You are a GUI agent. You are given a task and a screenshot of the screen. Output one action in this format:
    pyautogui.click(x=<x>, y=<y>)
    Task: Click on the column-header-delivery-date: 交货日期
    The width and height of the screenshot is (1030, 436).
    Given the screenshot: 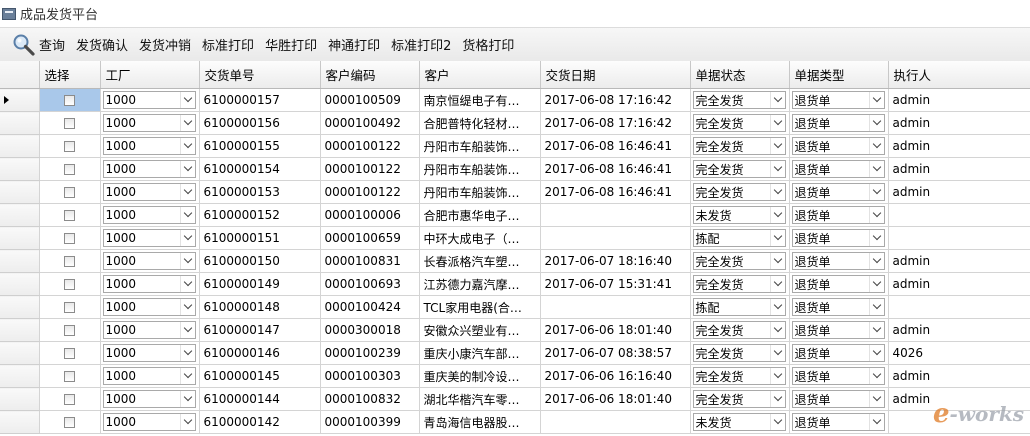 What is the action you would take?
    pyautogui.click(x=615, y=75)
    